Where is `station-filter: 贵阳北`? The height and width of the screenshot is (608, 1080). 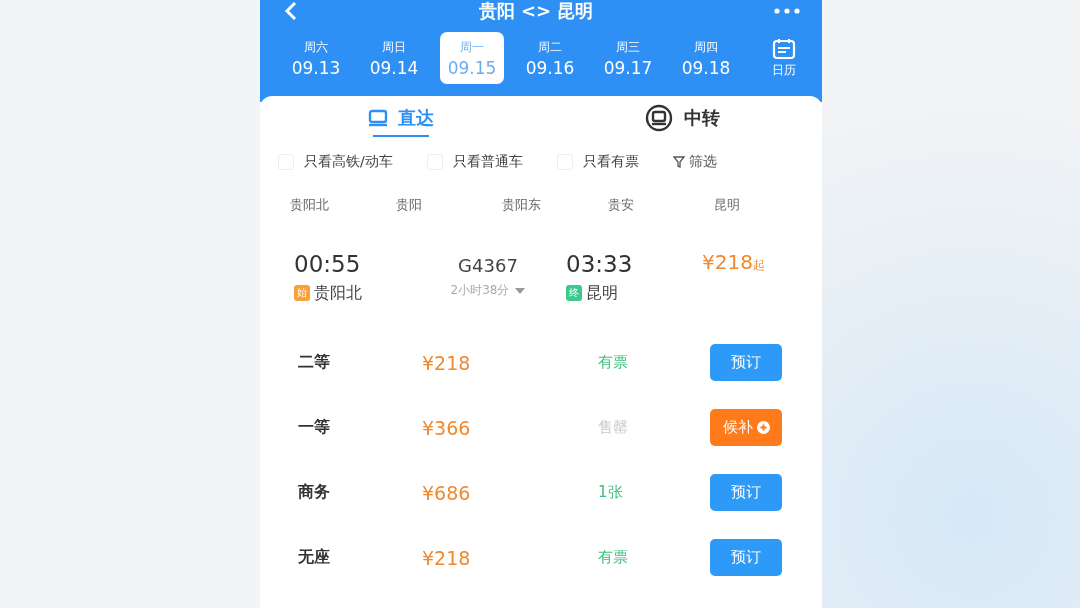
station-filter: 贵阳北 is located at coordinates (343, 205).